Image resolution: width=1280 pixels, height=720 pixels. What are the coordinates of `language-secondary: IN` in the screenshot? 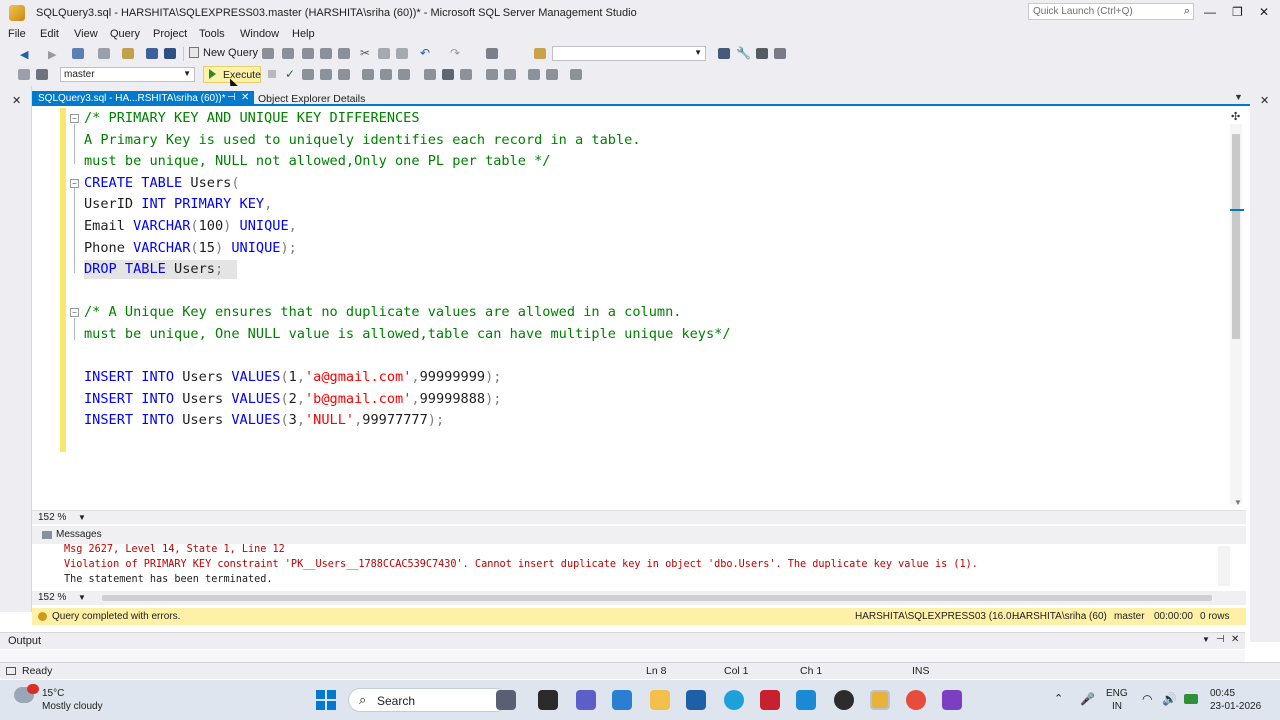 It's located at (1117, 706).